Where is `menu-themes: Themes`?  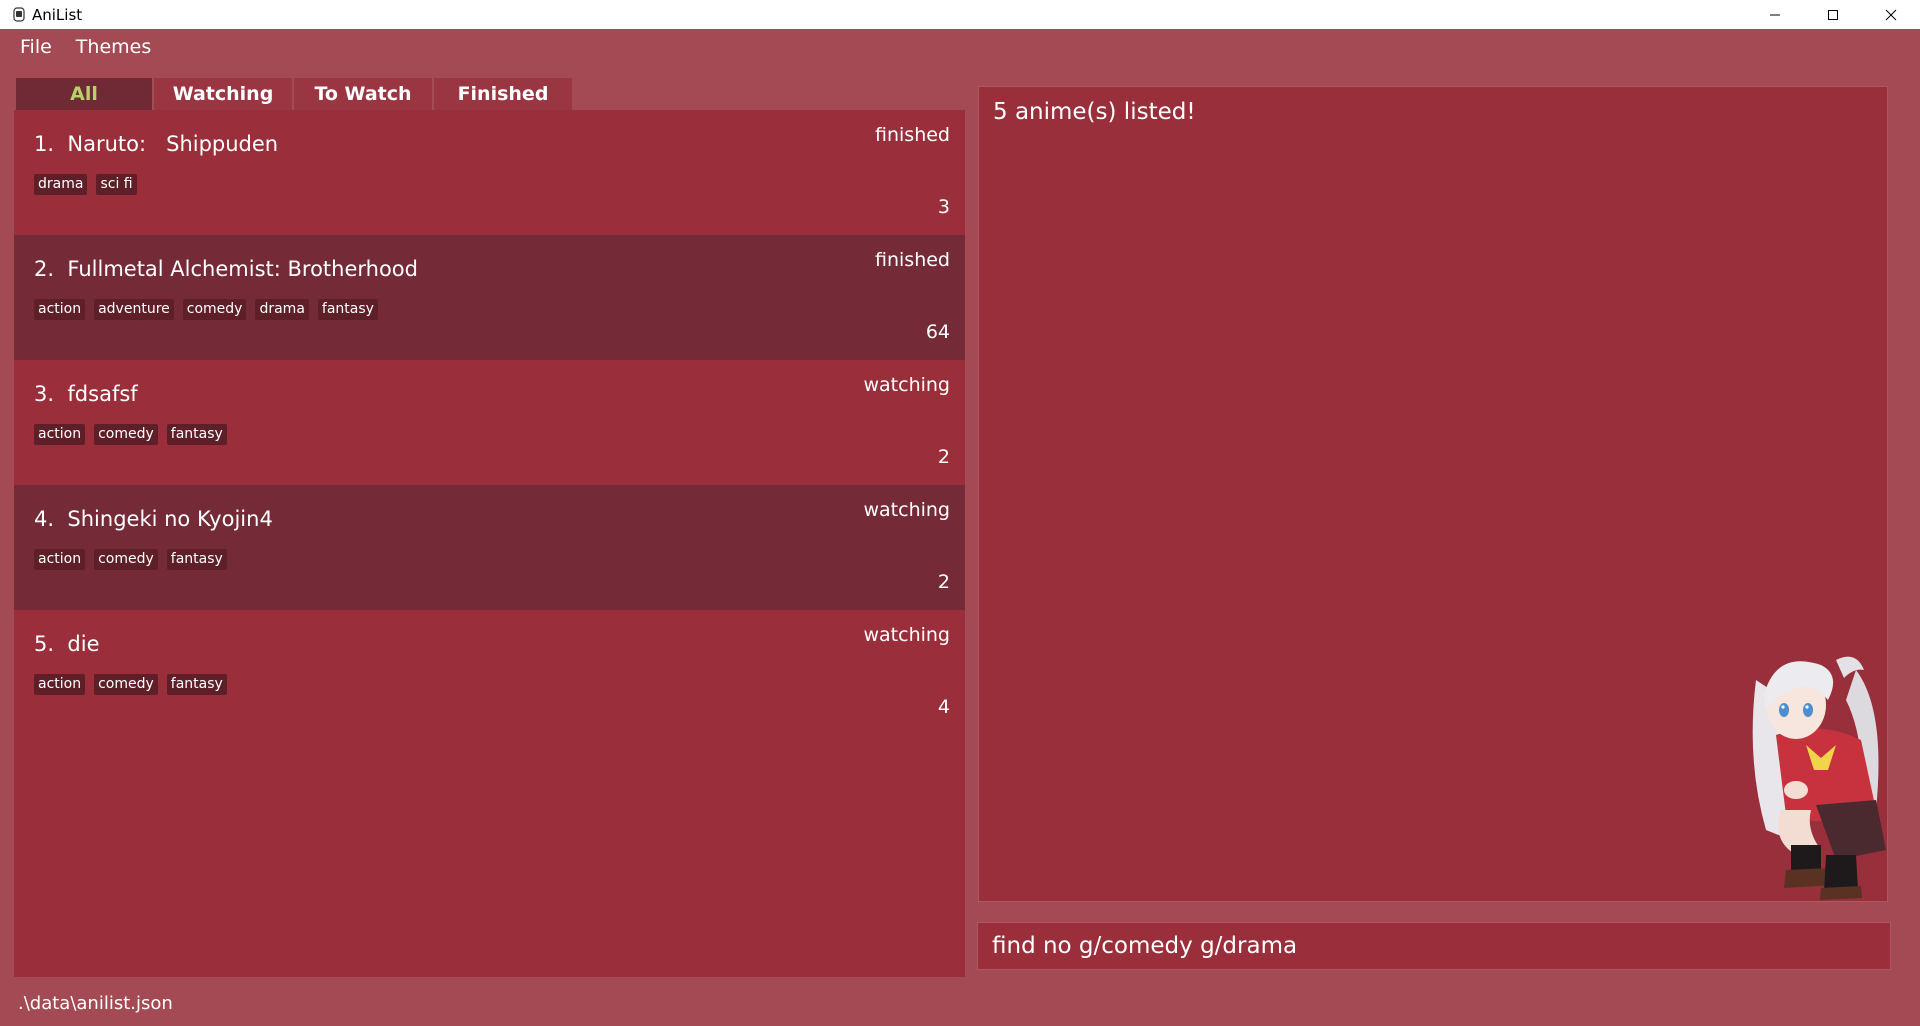 menu-themes: Themes is located at coordinates (113, 47).